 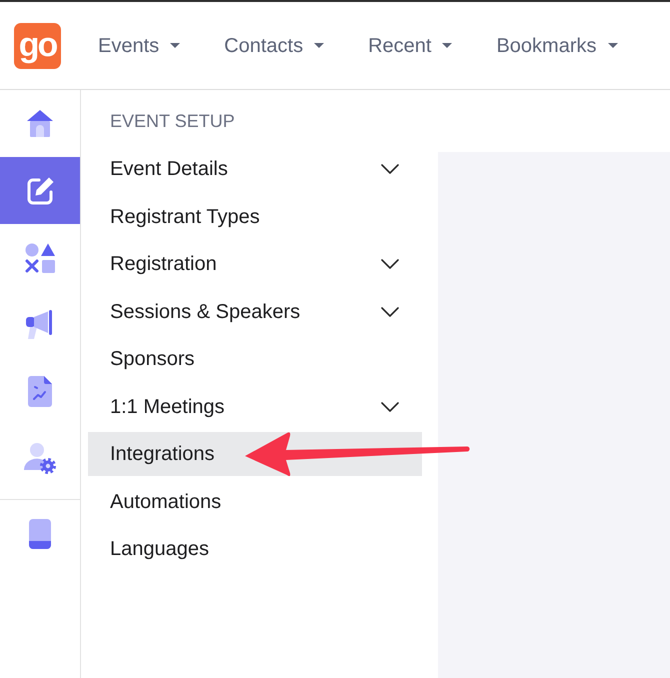 I want to click on home-icon, so click(x=40, y=123).